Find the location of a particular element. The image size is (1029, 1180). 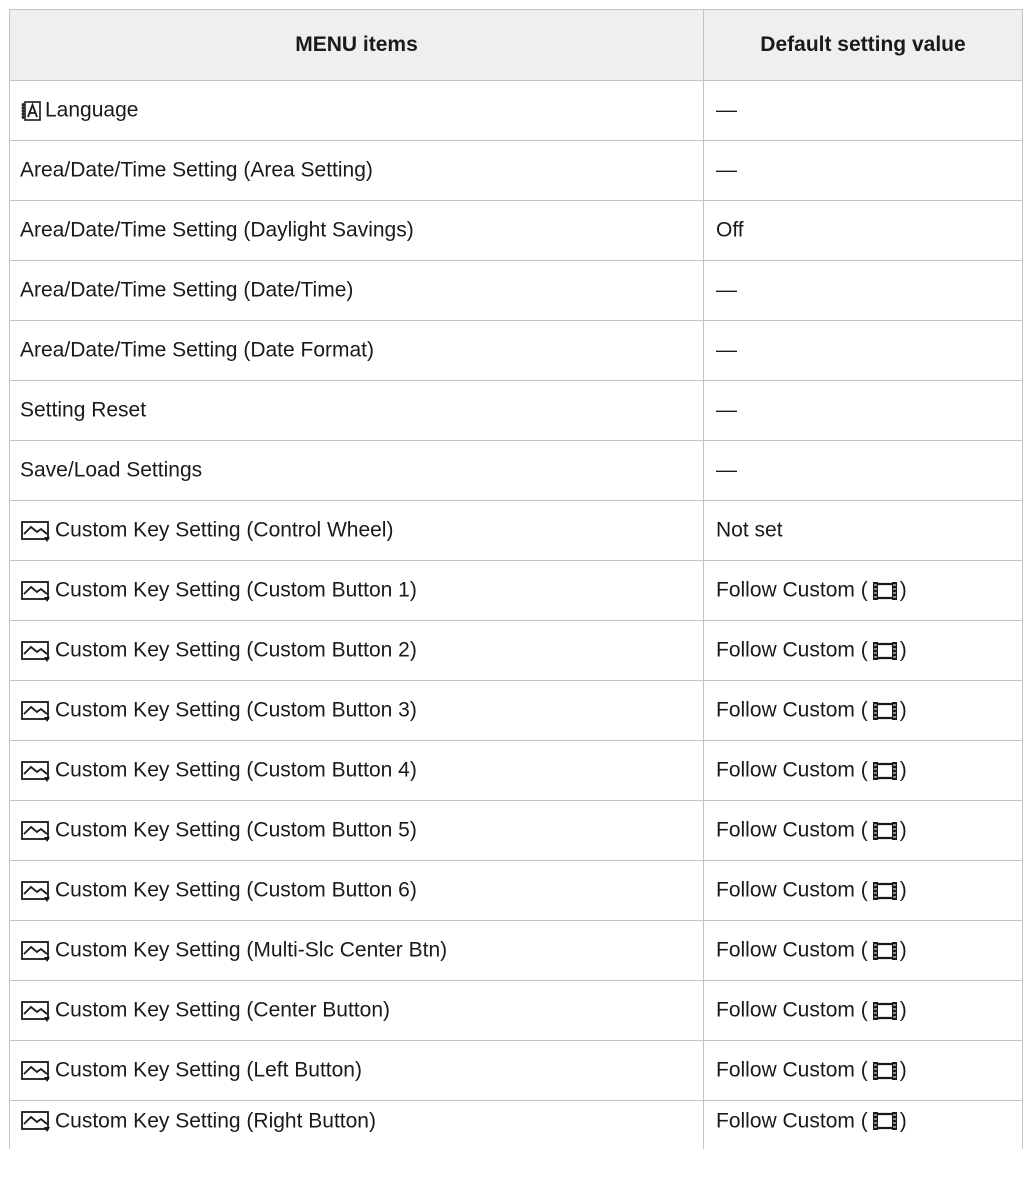

default-value-cell: Off is located at coordinates (863, 230).